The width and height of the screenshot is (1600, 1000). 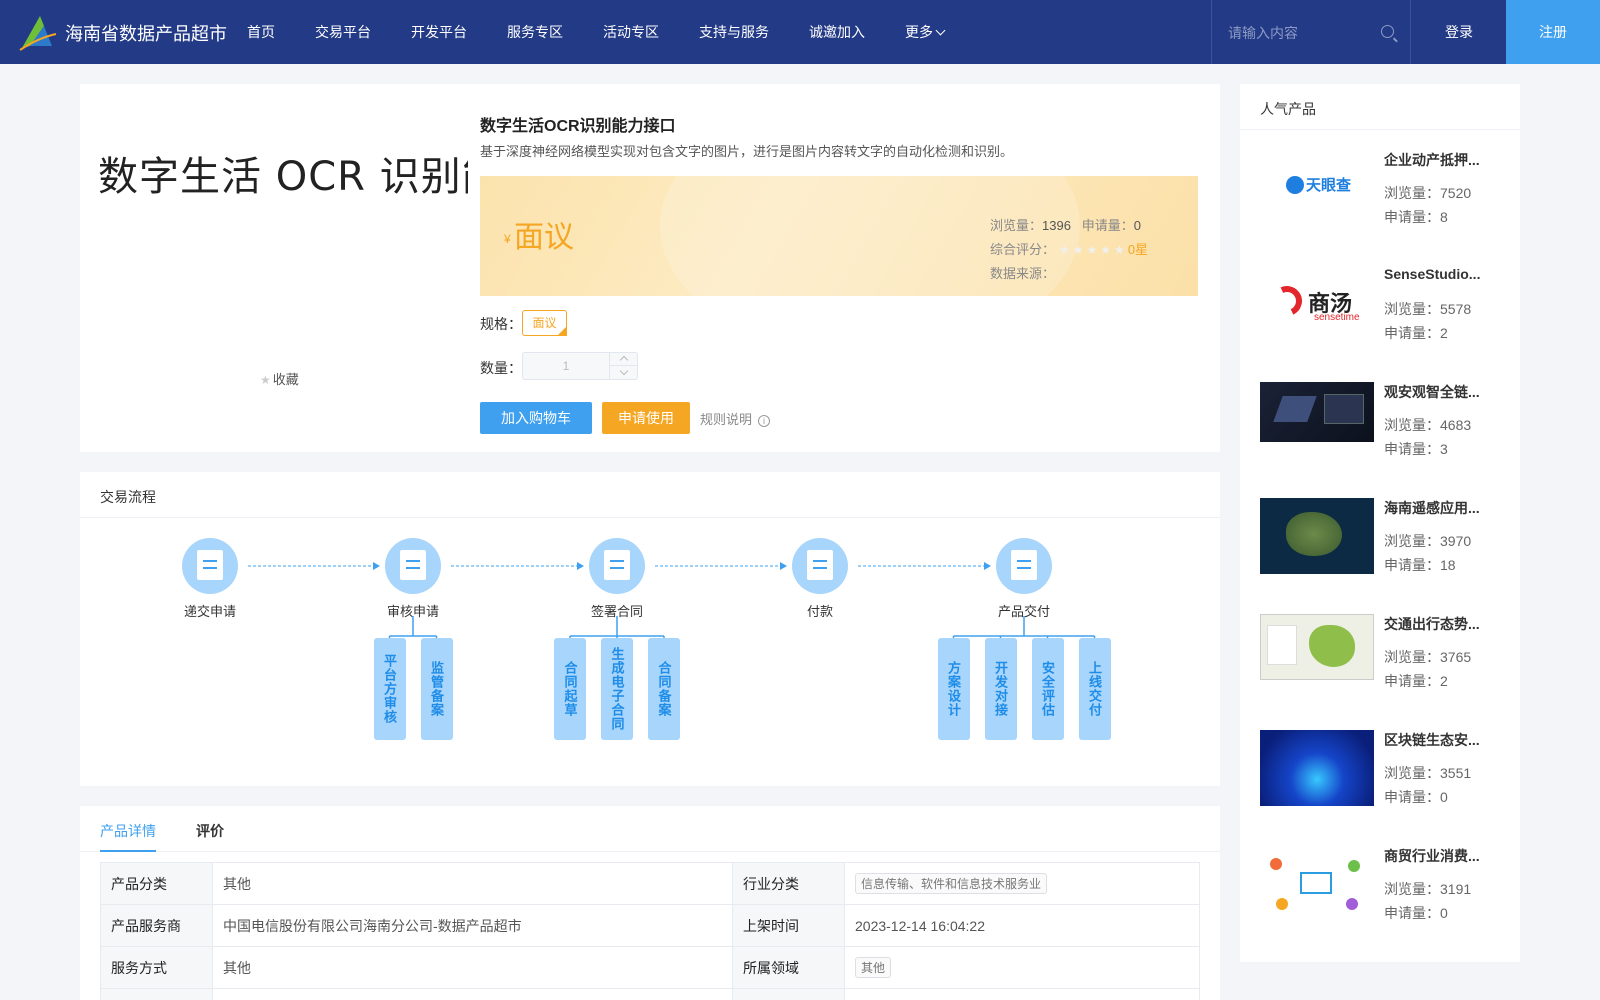 What do you see at coordinates (1427, 889) in the screenshot?
I see `popular-product-views: 浏览量：3191` at bounding box center [1427, 889].